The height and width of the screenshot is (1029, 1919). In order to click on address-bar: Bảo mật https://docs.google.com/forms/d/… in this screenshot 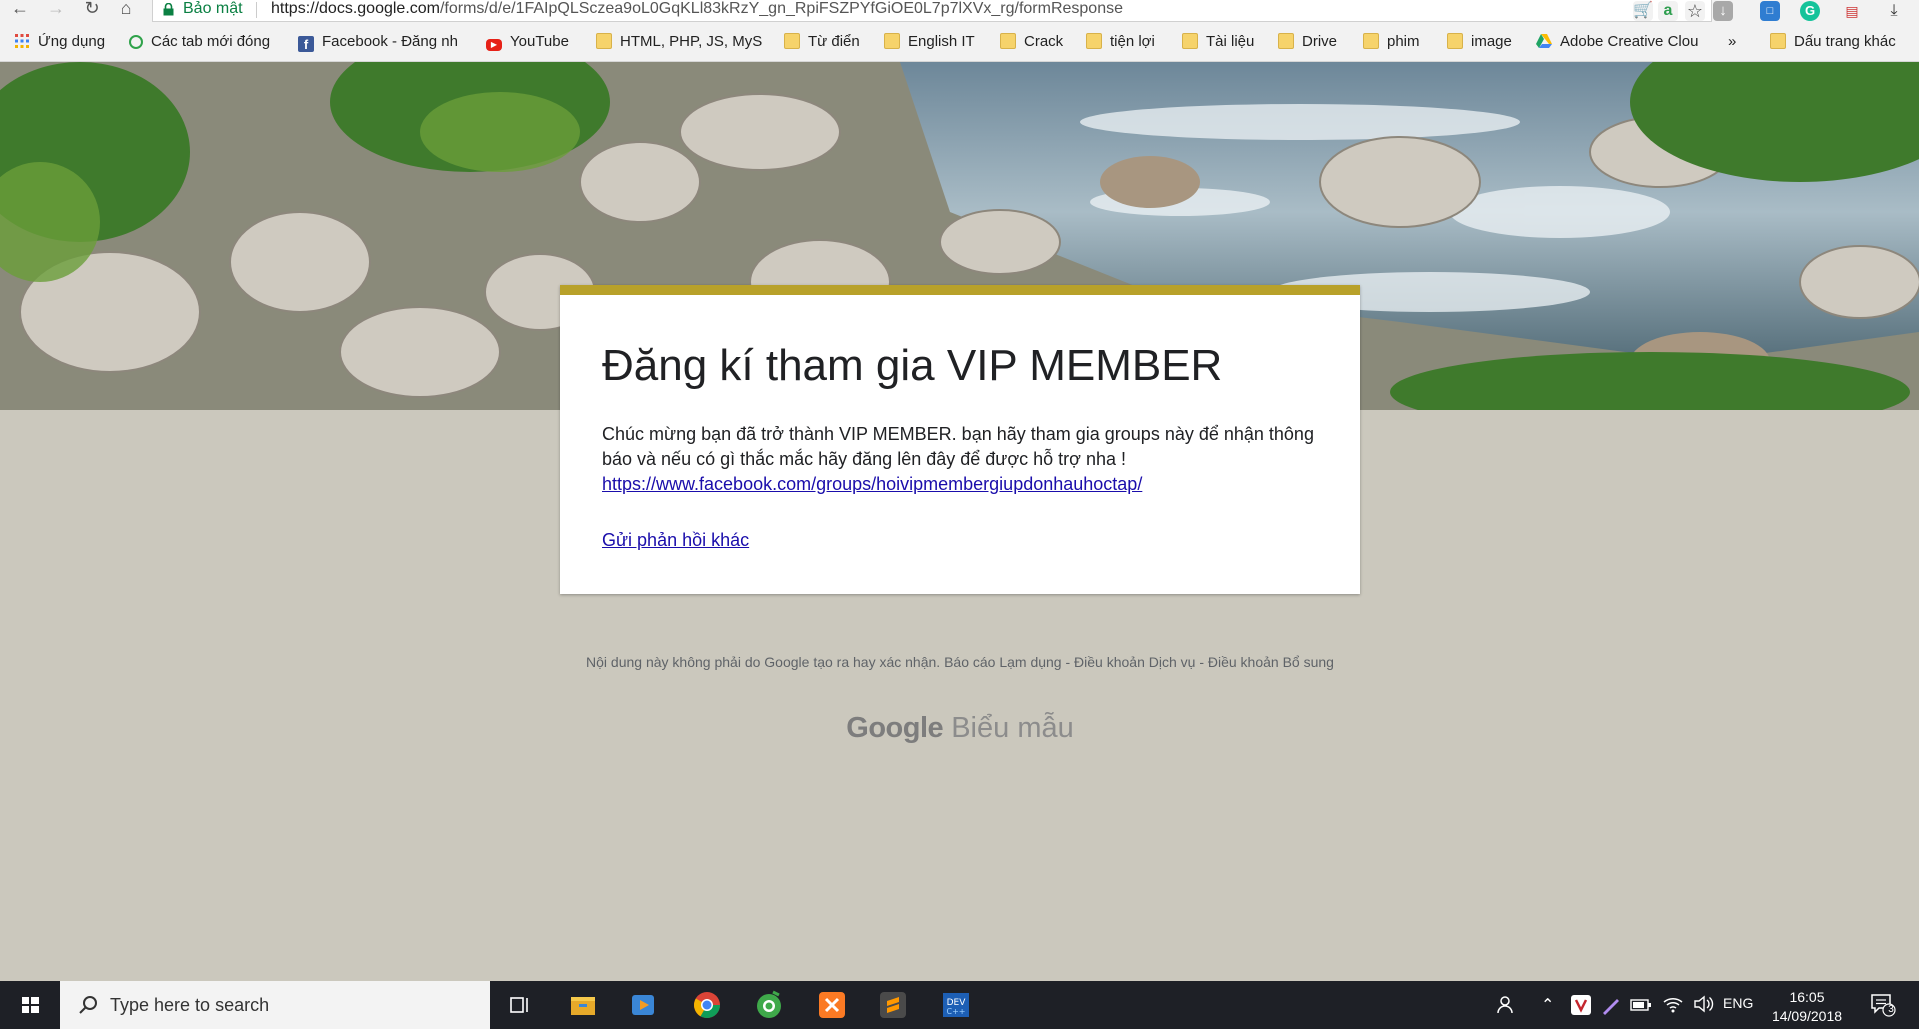, I will do `click(932, 11)`.